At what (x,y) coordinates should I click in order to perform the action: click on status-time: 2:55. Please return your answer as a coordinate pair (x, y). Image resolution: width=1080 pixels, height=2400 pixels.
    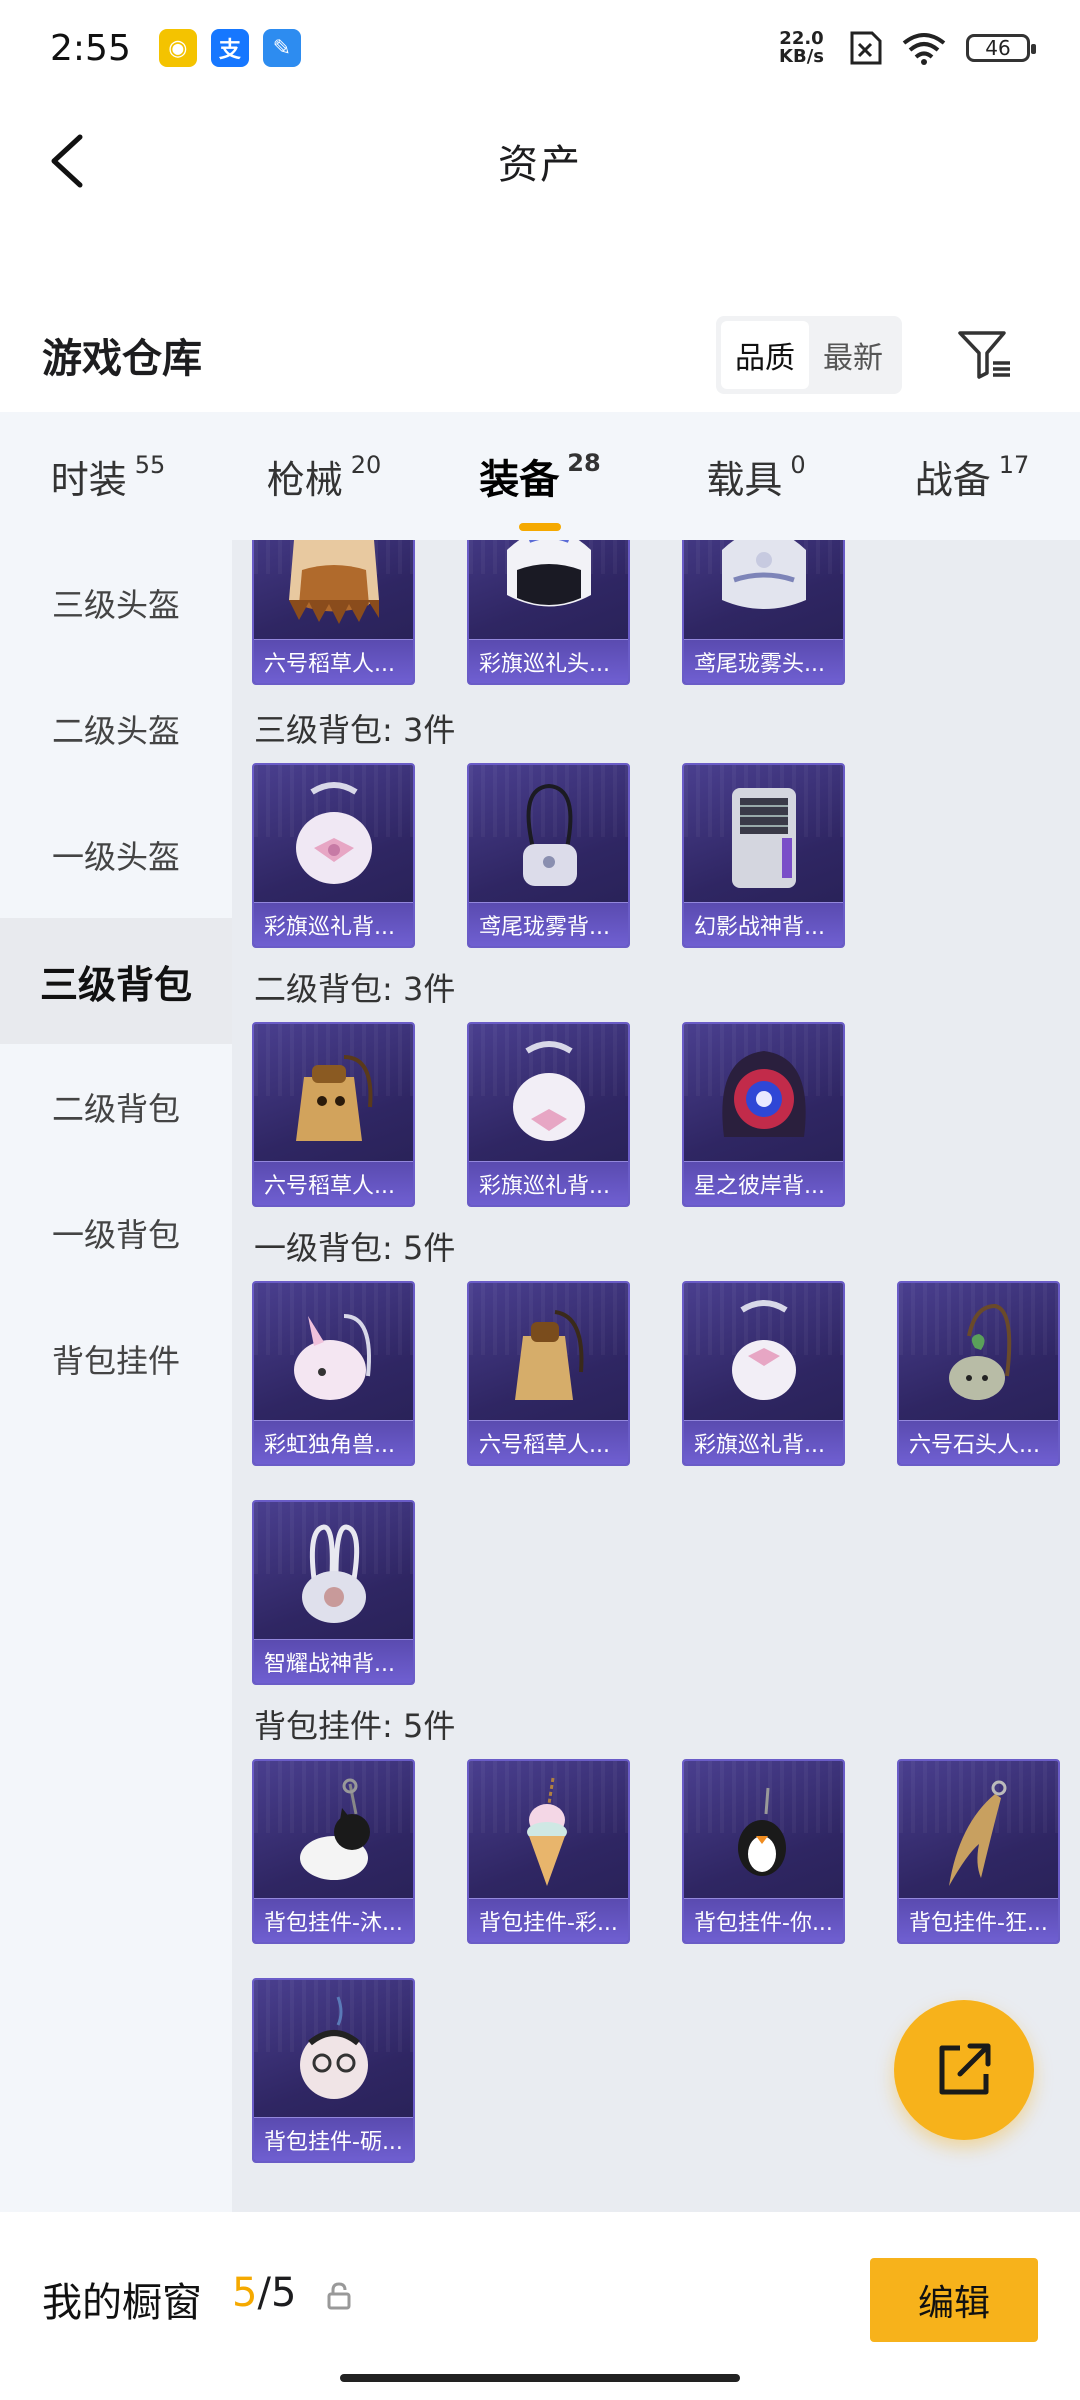
    Looking at the image, I should click on (90, 48).